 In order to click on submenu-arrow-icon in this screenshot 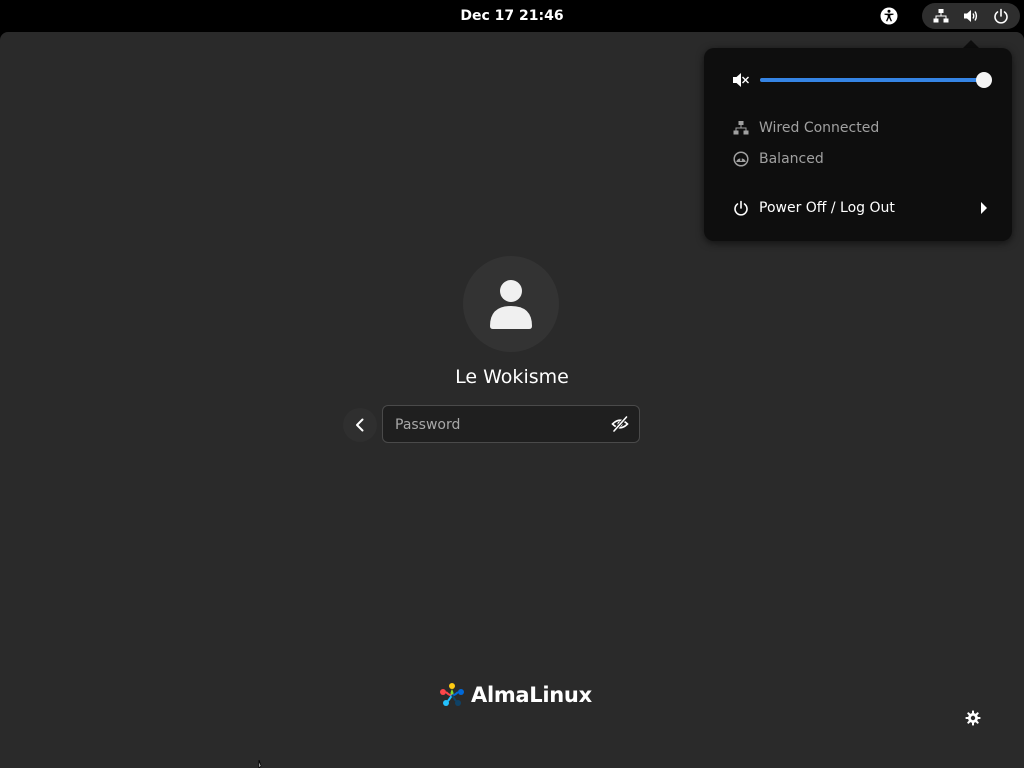, I will do `click(984, 208)`.